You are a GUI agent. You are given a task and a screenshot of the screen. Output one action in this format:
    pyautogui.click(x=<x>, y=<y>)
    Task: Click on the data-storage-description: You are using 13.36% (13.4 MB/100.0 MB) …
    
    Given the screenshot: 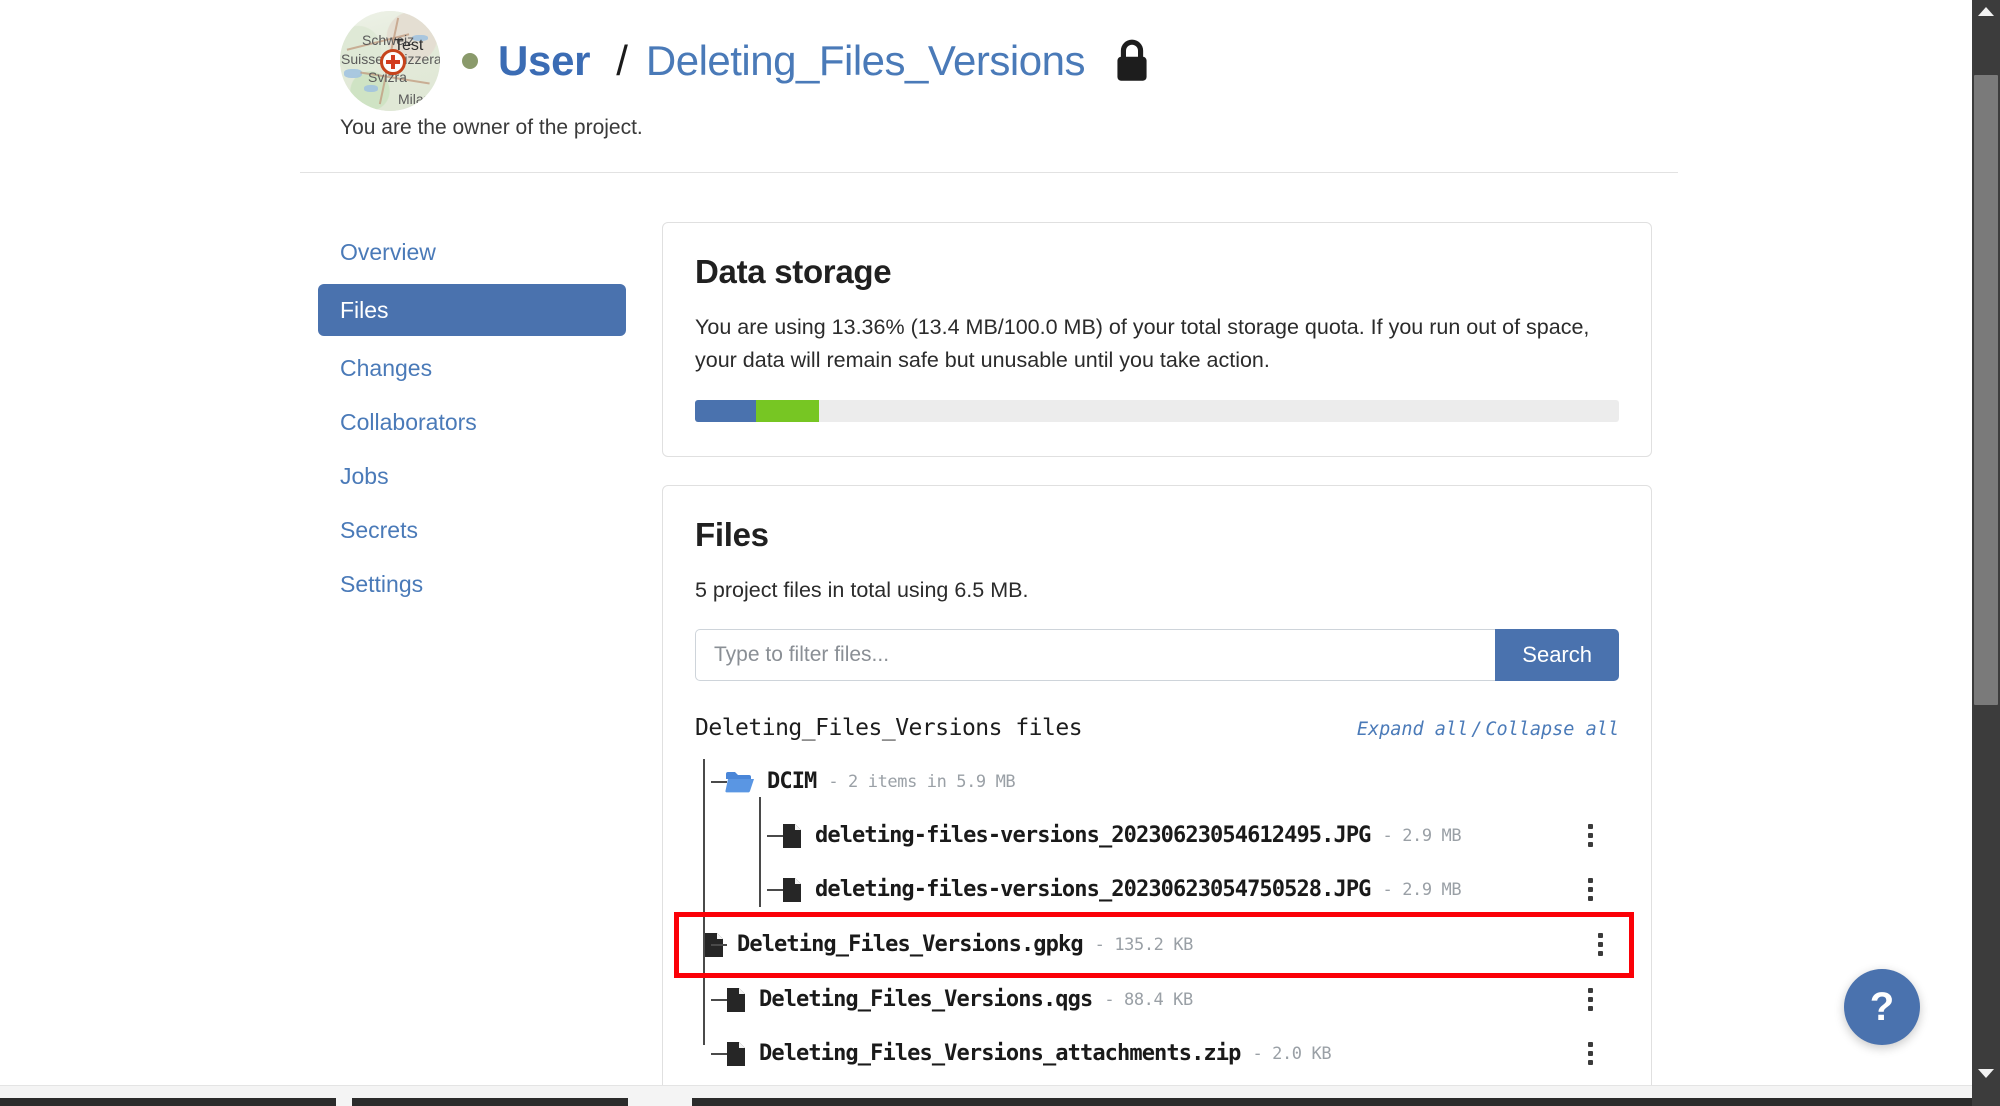 What is the action you would take?
    pyautogui.click(x=1142, y=344)
    